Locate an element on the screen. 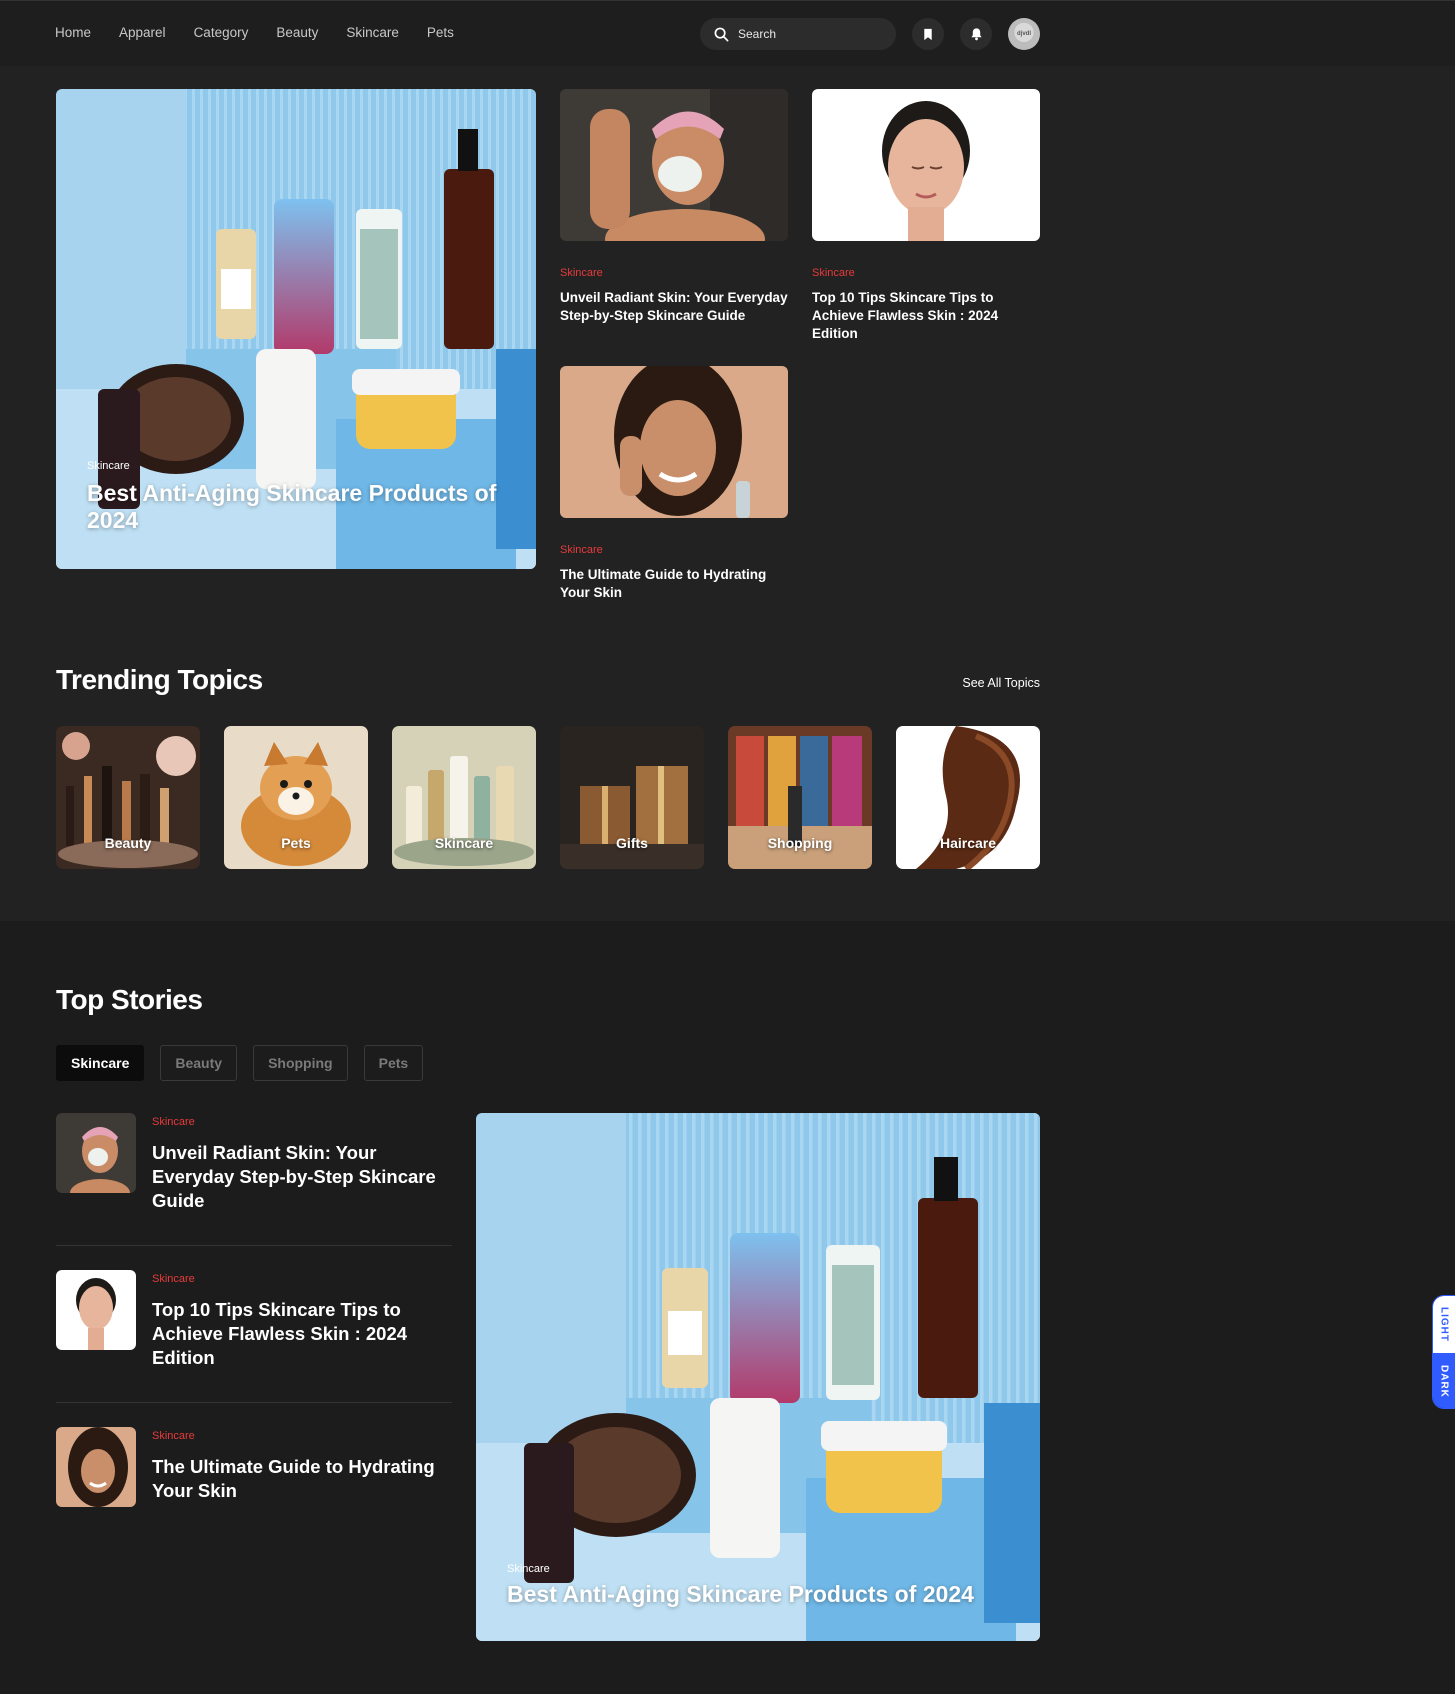 The image size is (1455, 1694). tab-pets: Pets is located at coordinates (393, 1063).